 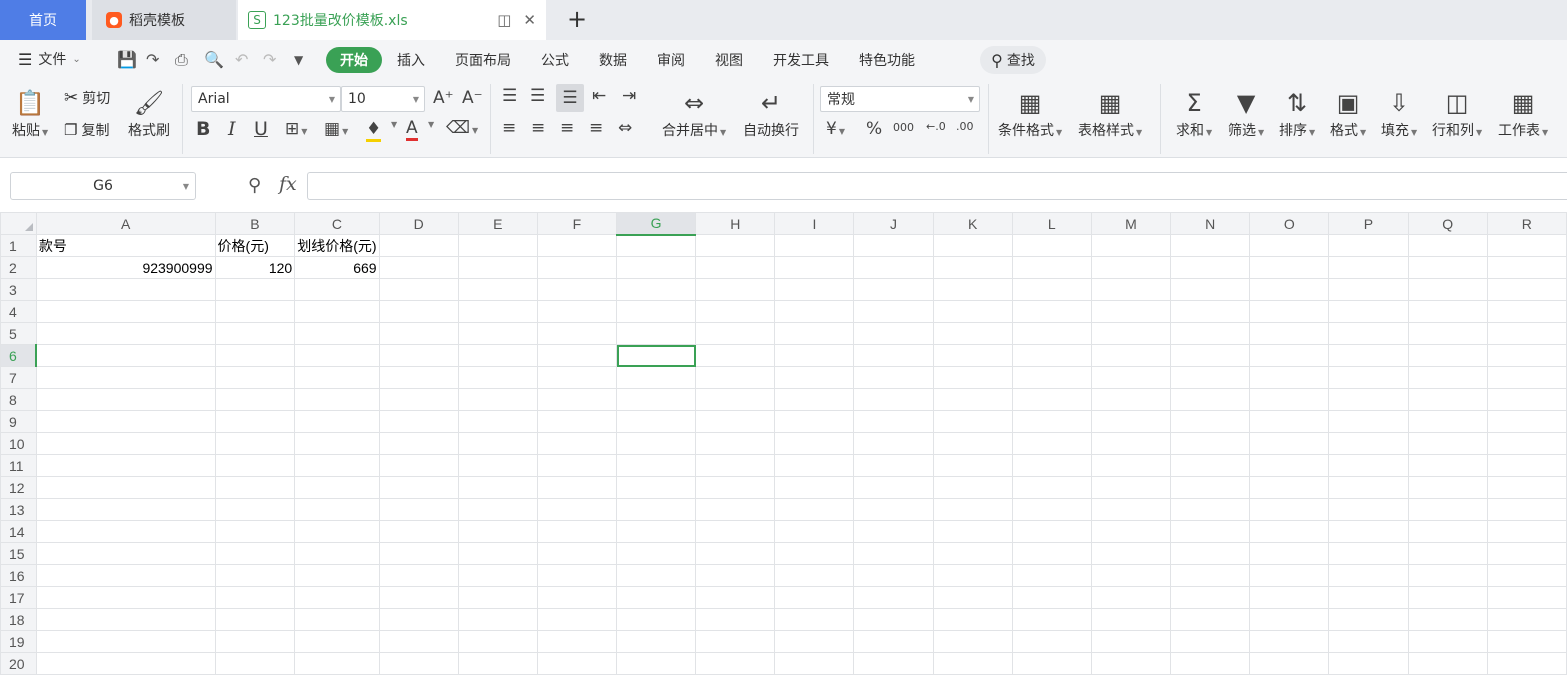 I want to click on cell-m8, so click(x=1131, y=399).